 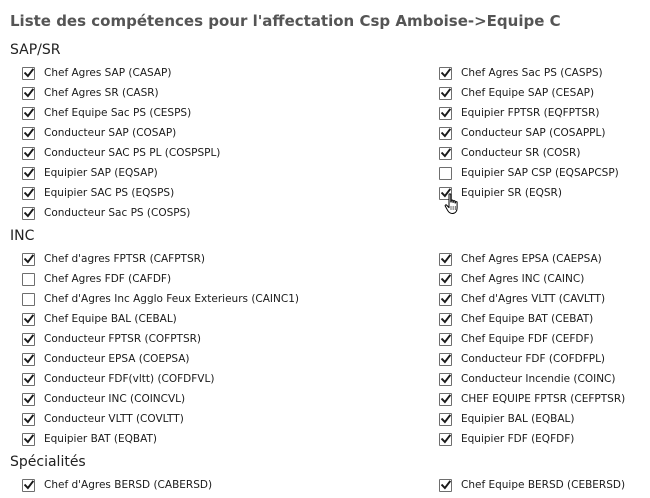 What do you see at coordinates (128, 485) in the screenshot?
I see `competence-label: Chef d'Agres BERSD (CABERSD)` at bounding box center [128, 485].